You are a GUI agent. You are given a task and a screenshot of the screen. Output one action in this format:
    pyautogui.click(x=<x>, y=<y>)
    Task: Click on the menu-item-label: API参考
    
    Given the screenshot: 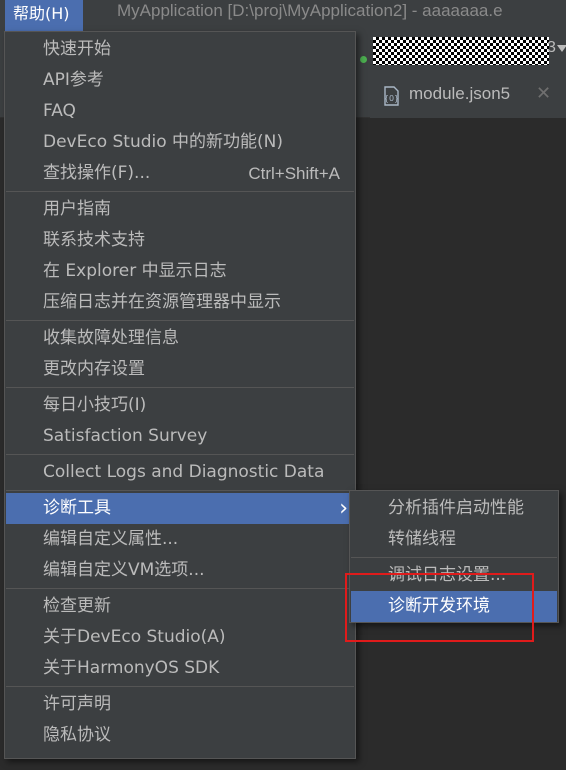 What is the action you would take?
    pyautogui.click(x=73, y=80)
    